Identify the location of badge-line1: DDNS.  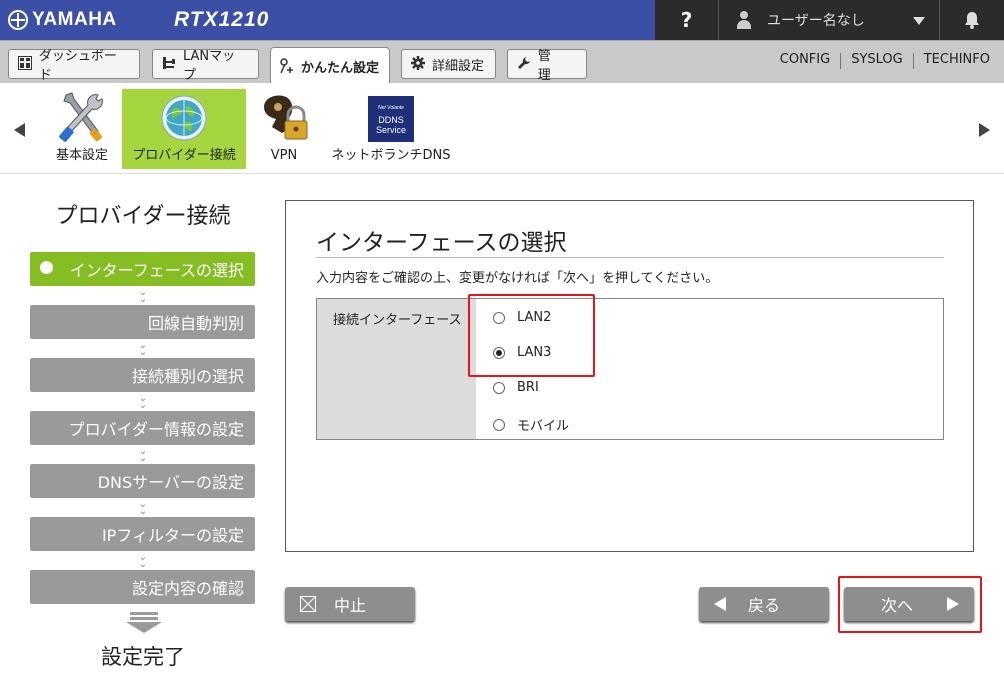
(391, 120).